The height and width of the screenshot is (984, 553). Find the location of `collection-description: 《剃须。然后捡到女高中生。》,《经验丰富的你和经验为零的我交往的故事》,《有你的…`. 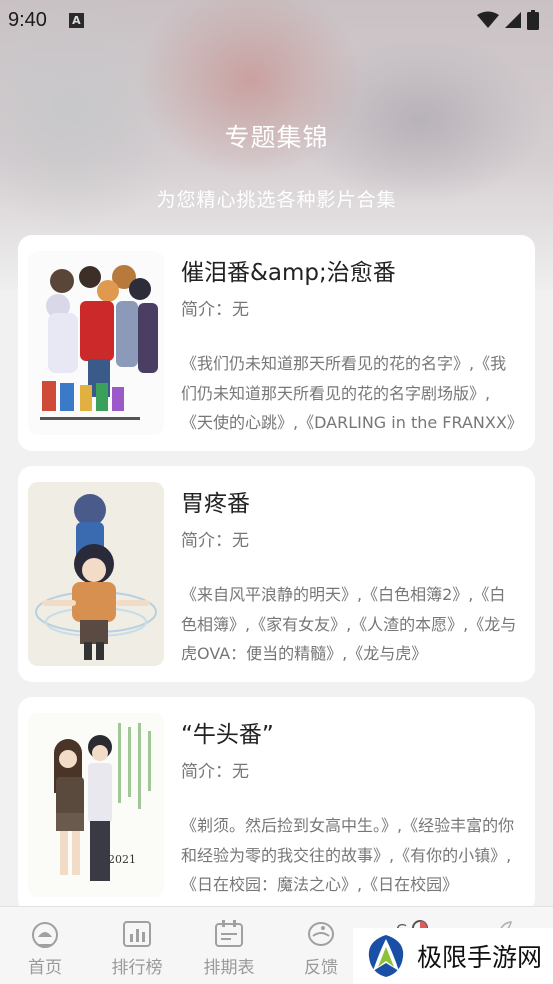

collection-description: 《剃须。然后捡到女高中生。》,《经验丰富的你和经验为零的我交往的故事》,《有你的… is located at coordinates (348, 855).